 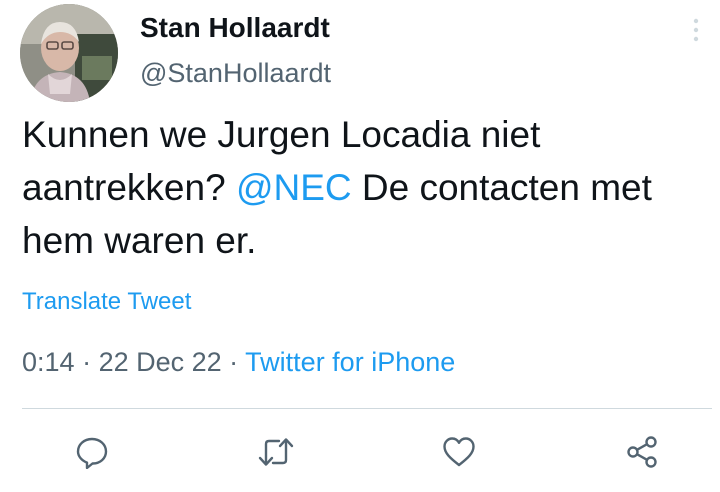 I want to click on avatar-photo, so click(x=69, y=53).